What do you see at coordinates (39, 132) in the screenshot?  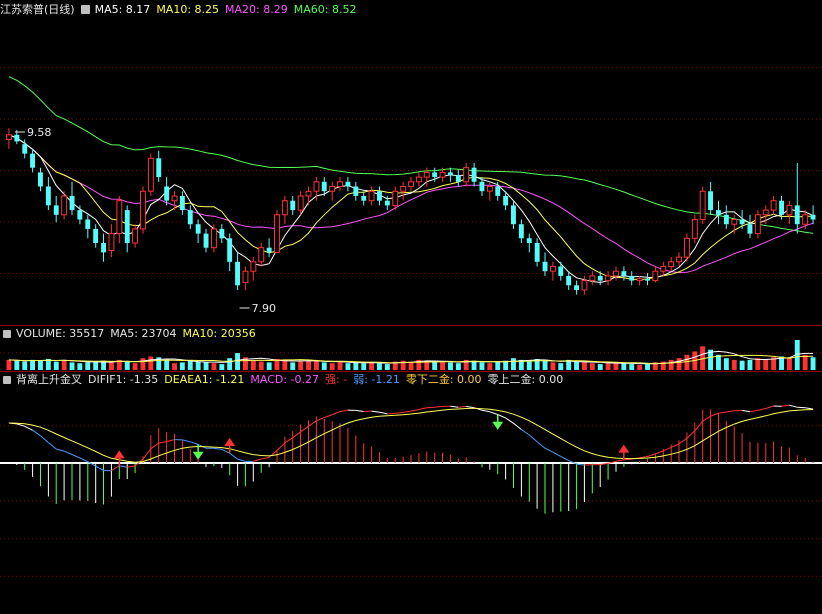 I see `high-price-label: 9.58` at bounding box center [39, 132].